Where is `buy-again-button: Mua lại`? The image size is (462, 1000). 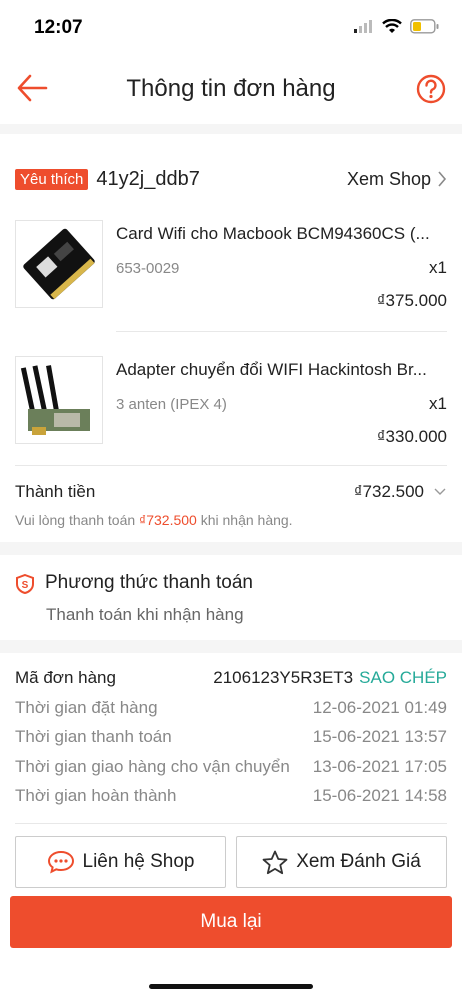
buy-again-button: Mua lại is located at coordinates (231, 922).